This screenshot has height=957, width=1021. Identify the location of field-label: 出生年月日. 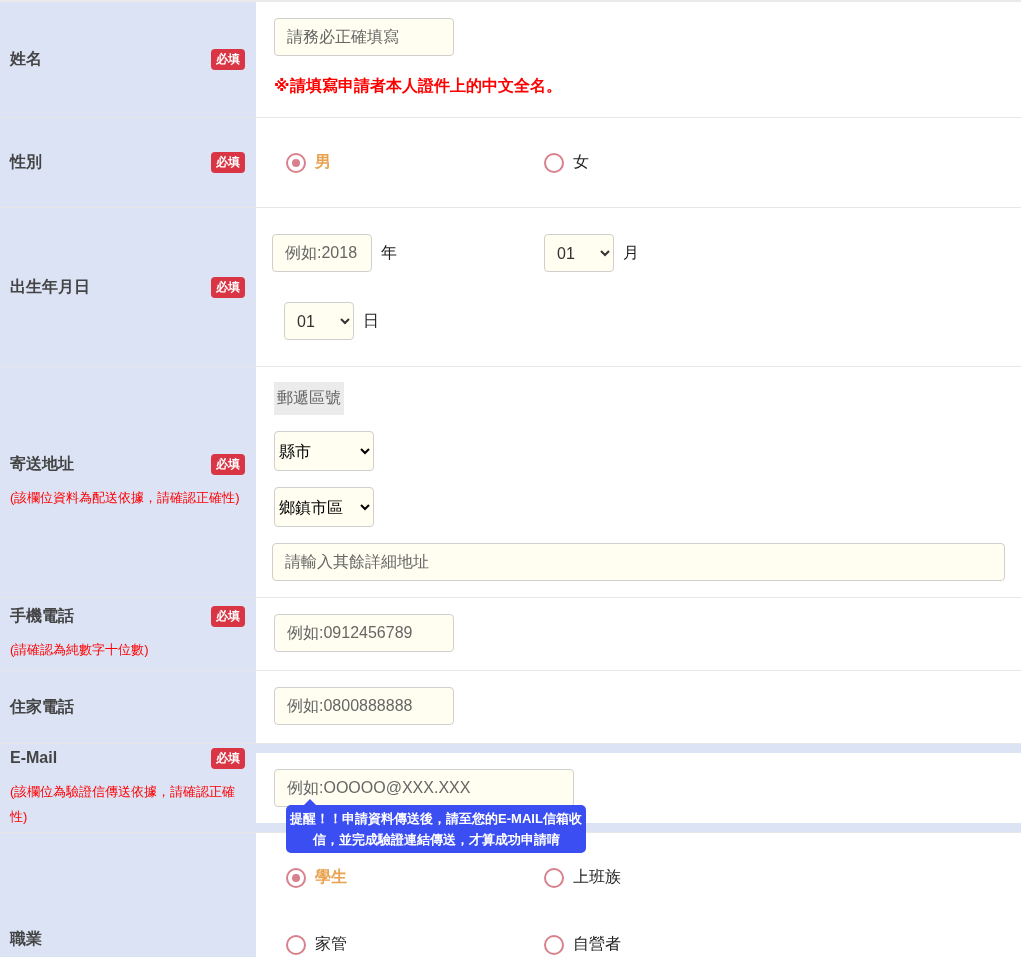
(50, 286).